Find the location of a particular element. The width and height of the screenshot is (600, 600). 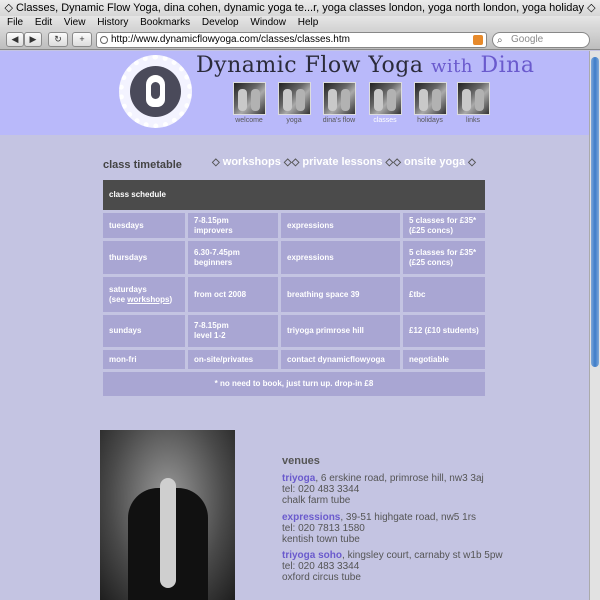

search-input: ⌕ Google is located at coordinates (541, 40).